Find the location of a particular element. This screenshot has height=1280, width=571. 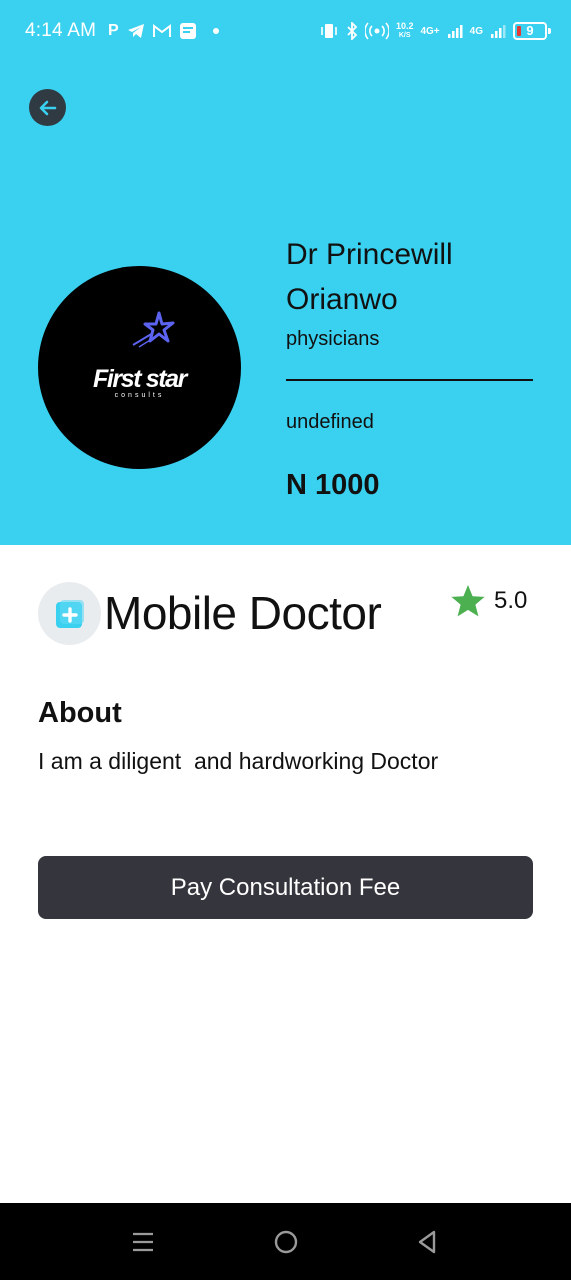

consultation-price: N 1000 is located at coordinates (333, 485).